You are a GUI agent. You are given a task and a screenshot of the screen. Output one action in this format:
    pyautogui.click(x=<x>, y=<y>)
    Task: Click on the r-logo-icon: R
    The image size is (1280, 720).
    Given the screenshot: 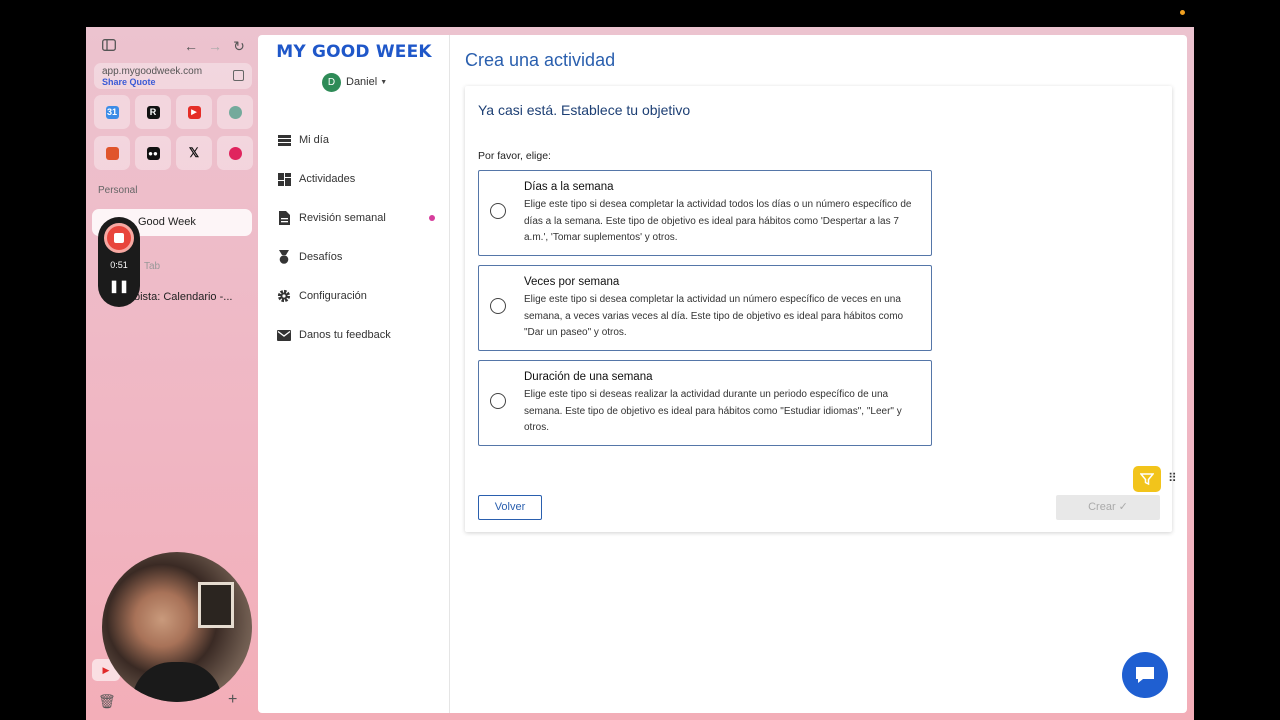 What is the action you would take?
    pyautogui.click(x=153, y=112)
    